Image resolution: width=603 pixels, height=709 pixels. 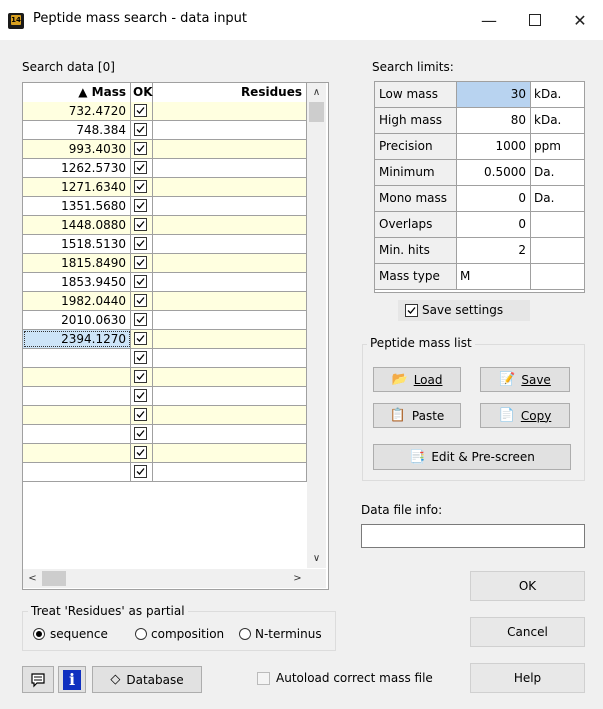 I want to click on help-button: Help, so click(x=527, y=678).